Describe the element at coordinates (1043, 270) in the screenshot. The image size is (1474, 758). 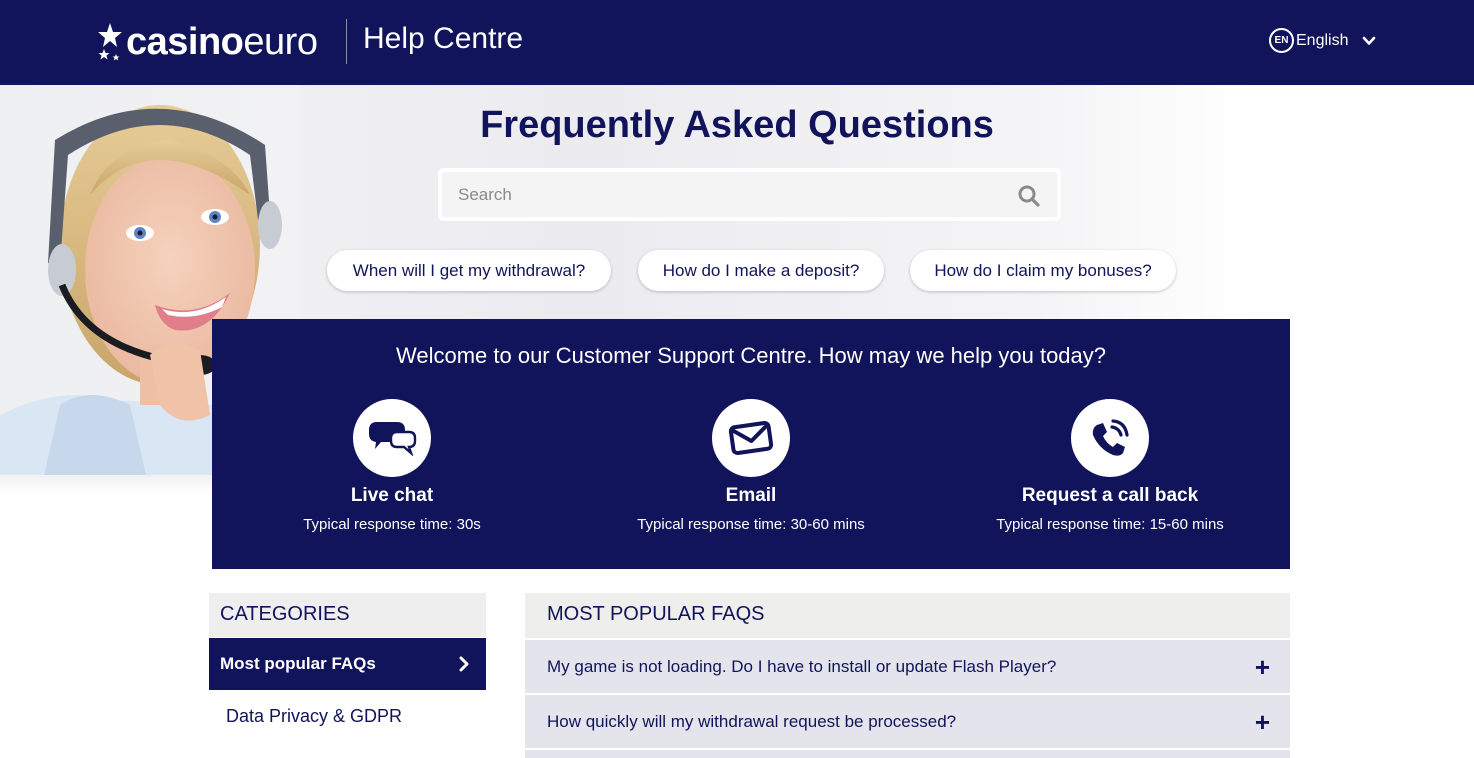
I see `quick-link-bonuses: How do I claim my bonuses?` at that location.